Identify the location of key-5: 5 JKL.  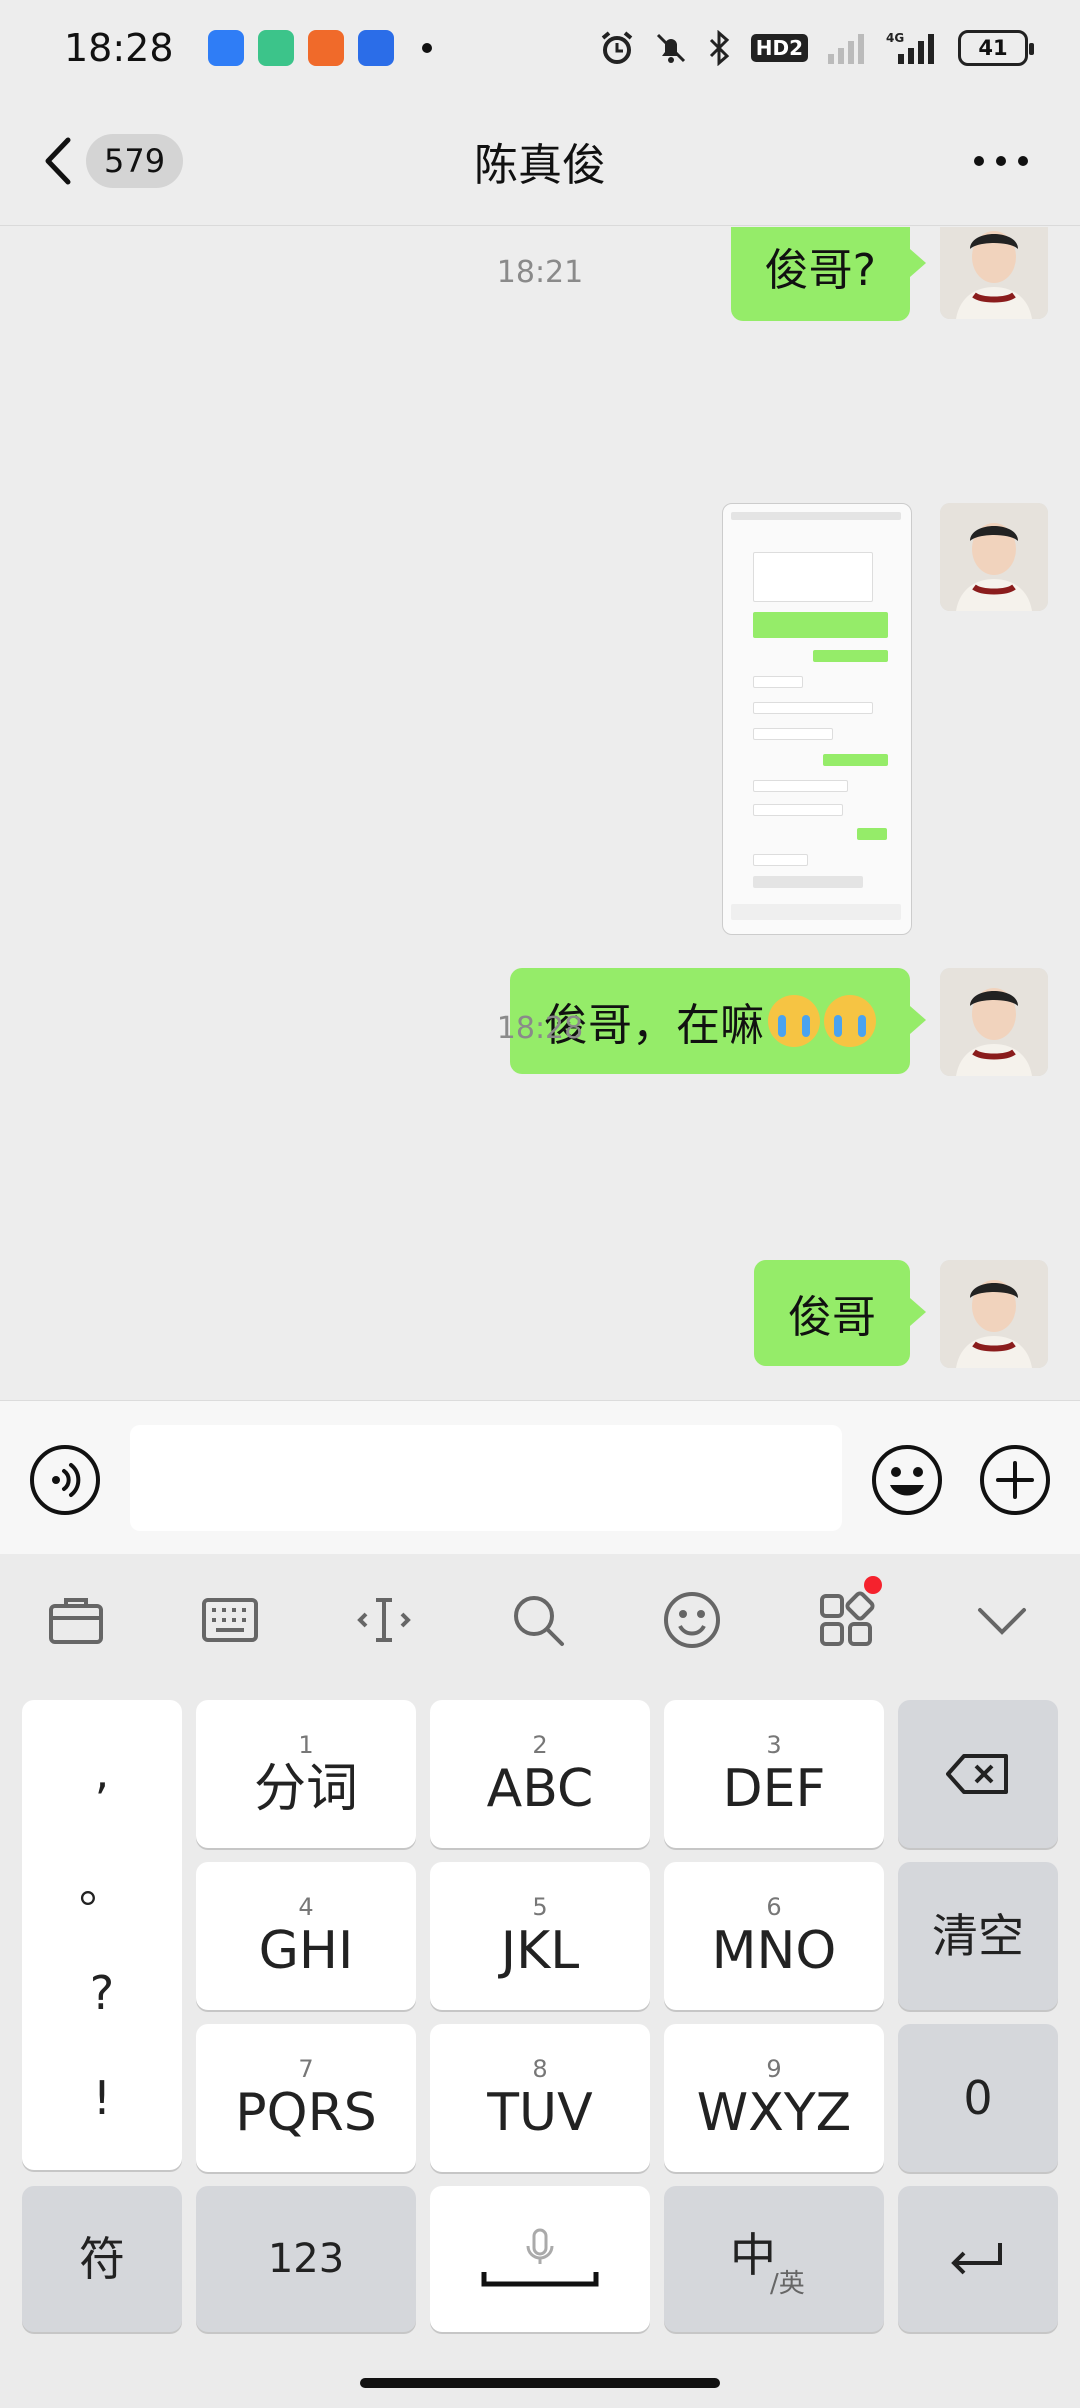
(540, 1936).